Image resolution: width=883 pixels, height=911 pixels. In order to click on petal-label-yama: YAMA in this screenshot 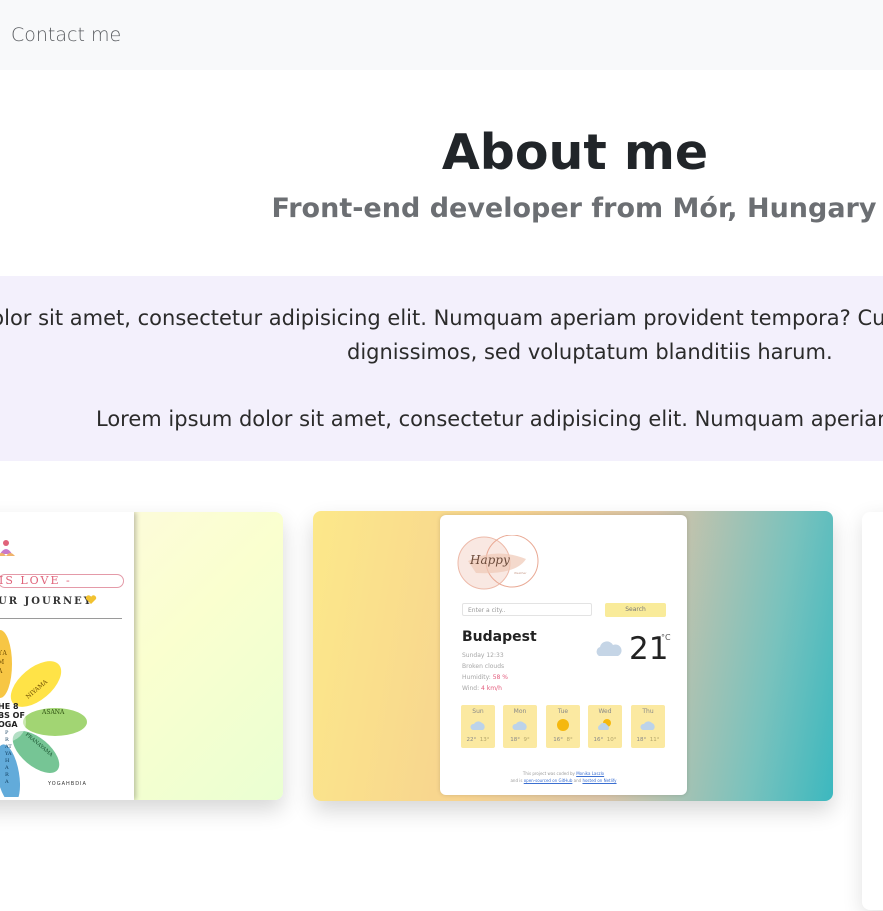, I will do `click(4, 662)`.